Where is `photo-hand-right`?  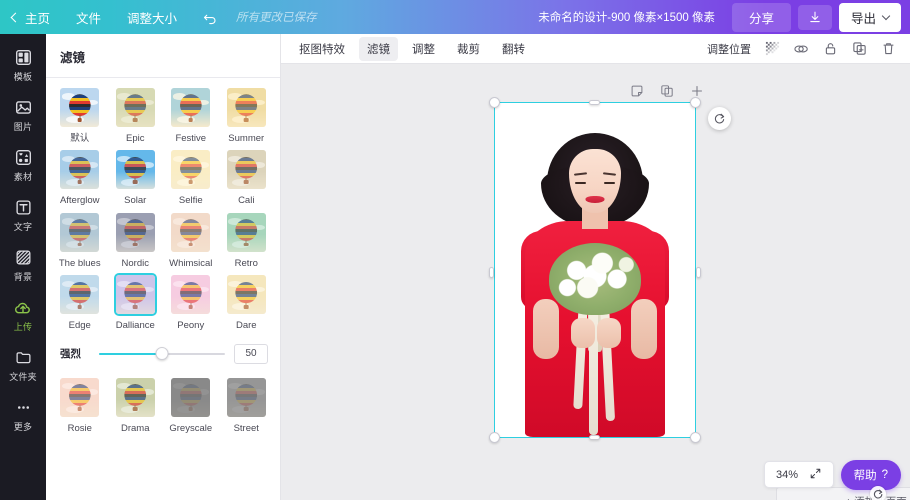
photo-hand-right is located at coordinates (609, 333).